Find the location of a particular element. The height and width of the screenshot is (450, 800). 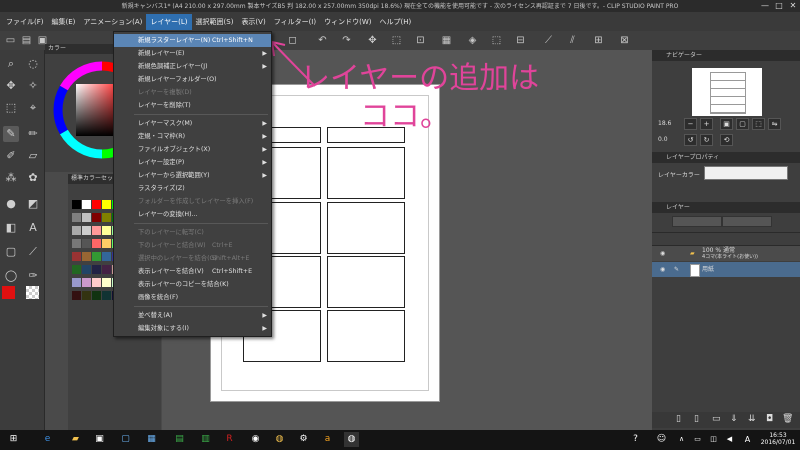

gradient-tool-icon: ◩ is located at coordinates (33, 204).